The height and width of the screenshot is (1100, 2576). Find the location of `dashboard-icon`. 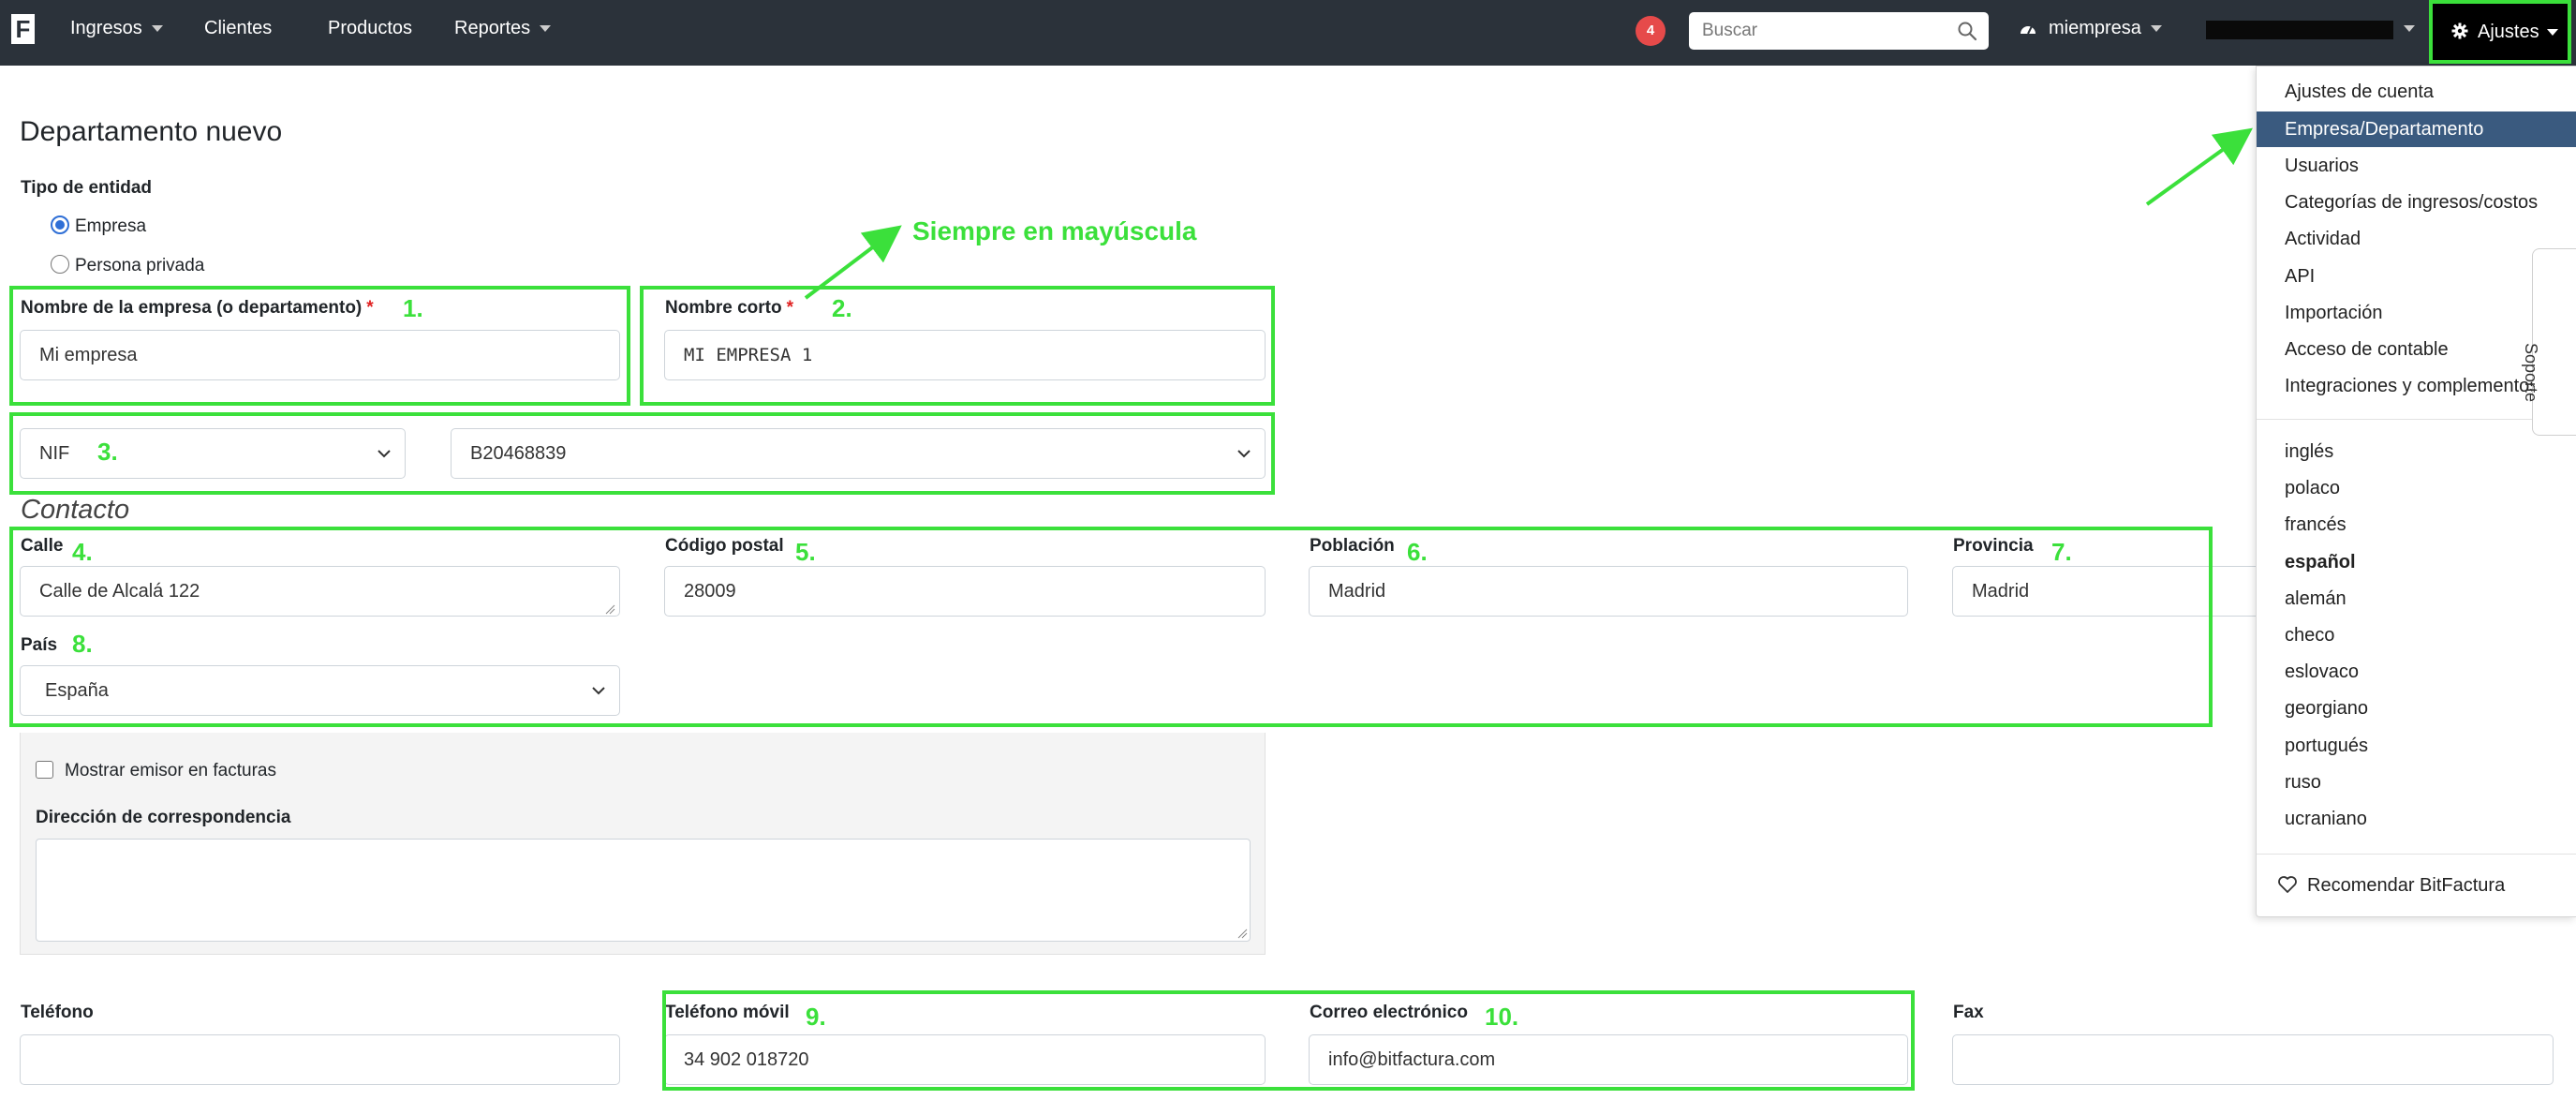

dashboard-icon is located at coordinates (2029, 30).